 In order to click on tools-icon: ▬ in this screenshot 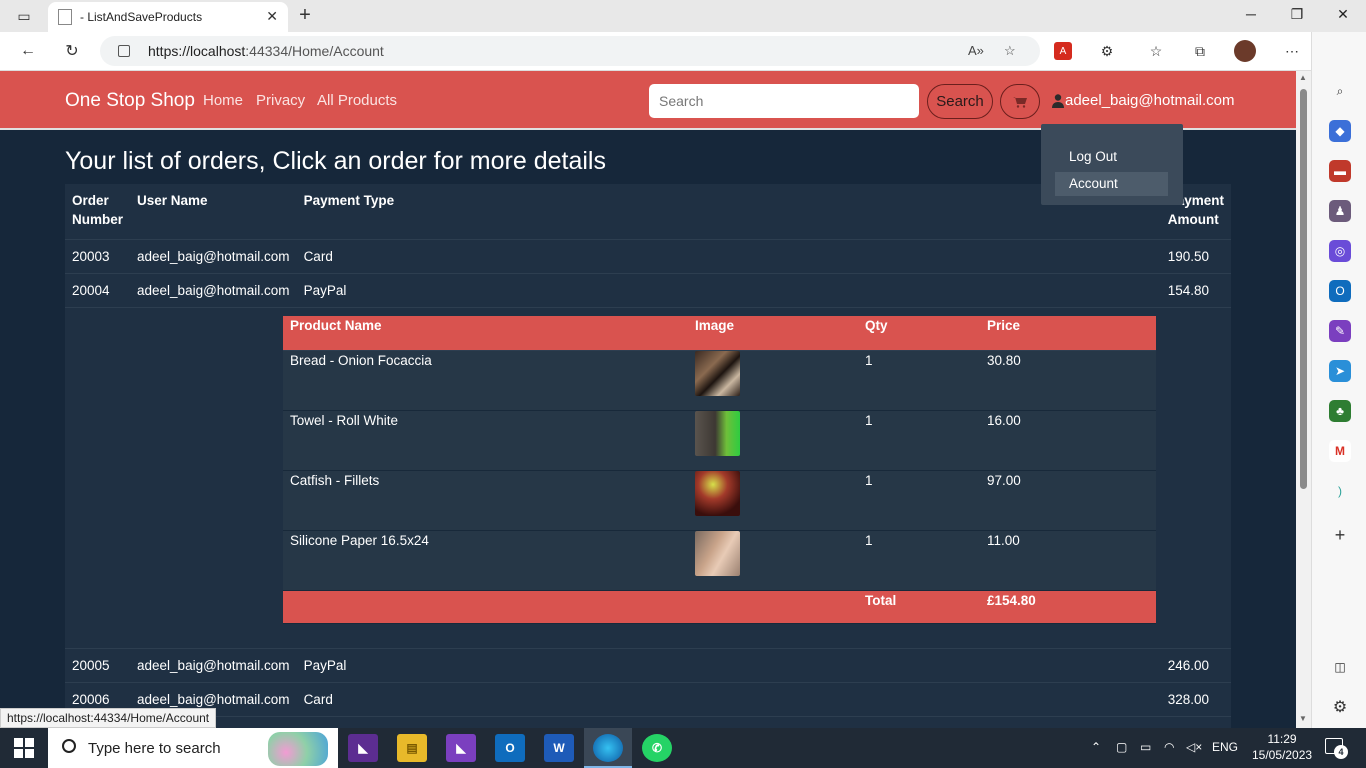, I will do `click(1340, 171)`.